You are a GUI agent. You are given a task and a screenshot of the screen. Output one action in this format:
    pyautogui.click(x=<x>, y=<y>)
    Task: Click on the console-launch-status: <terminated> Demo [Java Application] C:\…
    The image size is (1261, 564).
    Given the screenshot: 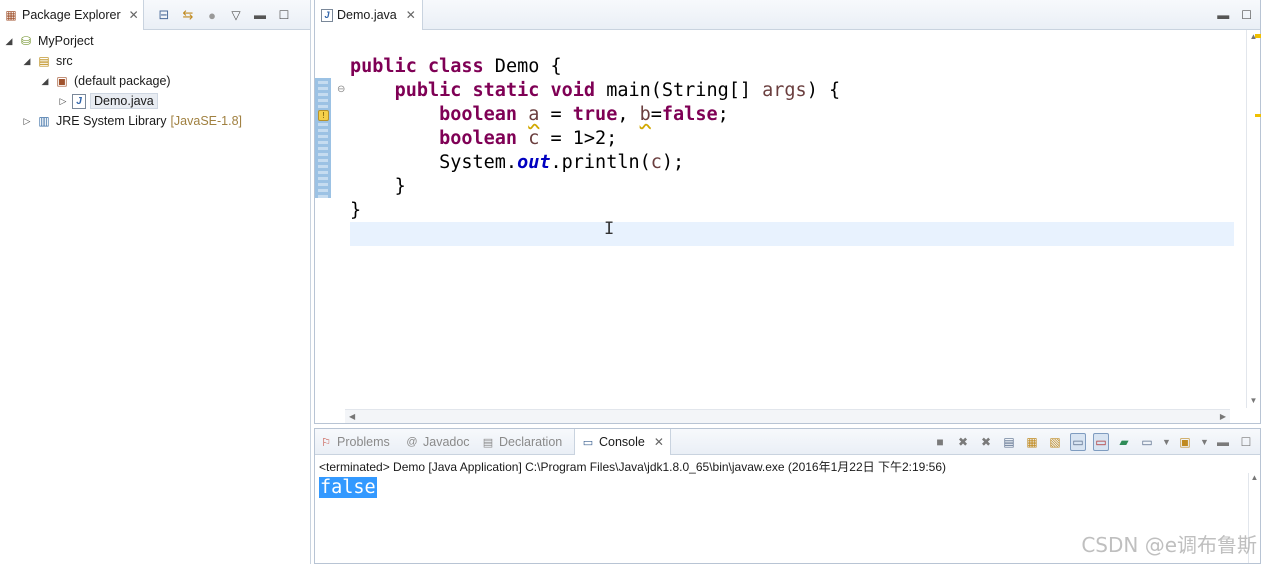 What is the action you would take?
    pyautogui.click(x=632, y=467)
    